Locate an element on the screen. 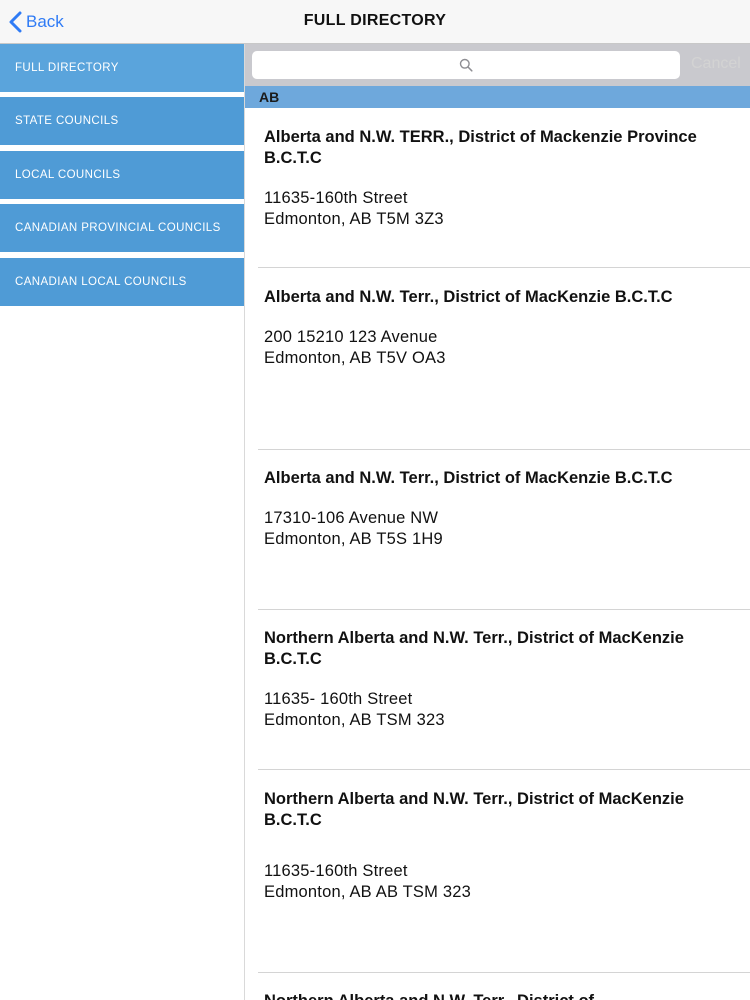 This screenshot has height=1000, width=750. sidebar-item-state-councils: STATE COUNCILS is located at coordinates (122, 121).